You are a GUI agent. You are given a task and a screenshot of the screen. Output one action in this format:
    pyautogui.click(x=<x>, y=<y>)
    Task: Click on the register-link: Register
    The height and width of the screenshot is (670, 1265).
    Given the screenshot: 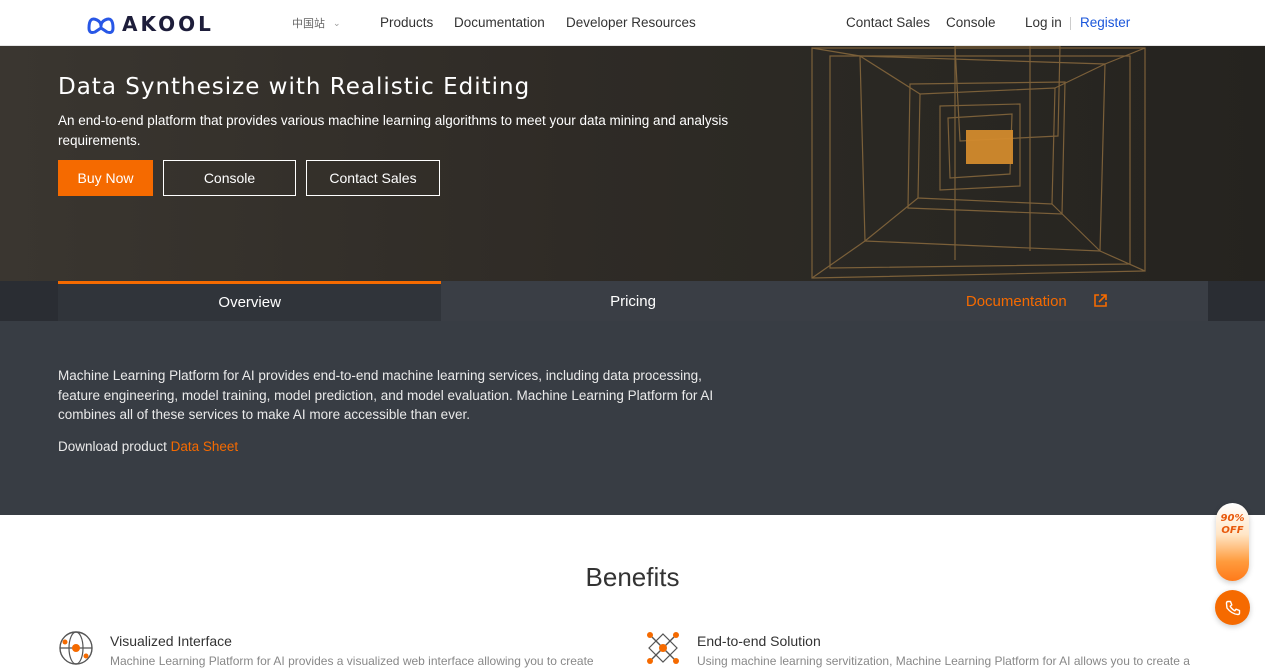 What is the action you would take?
    pyautogui.click(x=1105, y=22)
    